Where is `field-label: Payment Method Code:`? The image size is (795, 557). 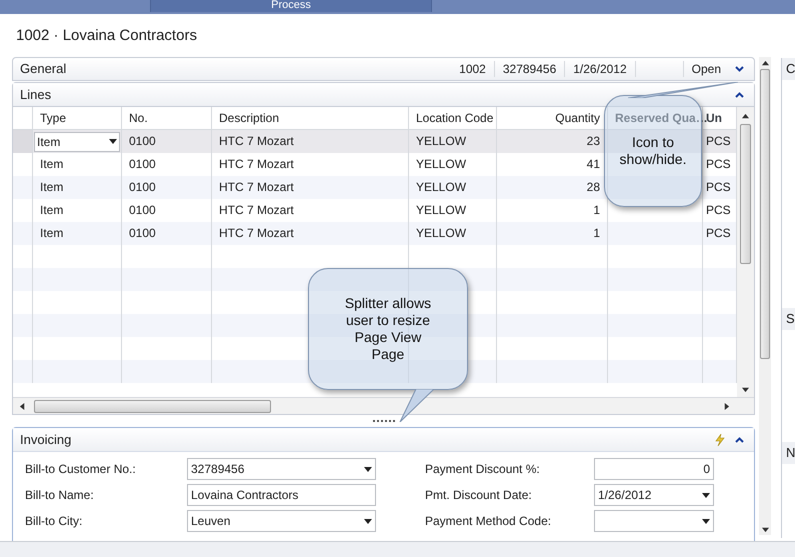
field-label: Payment Method Code: is located at coordinates (488, 521).